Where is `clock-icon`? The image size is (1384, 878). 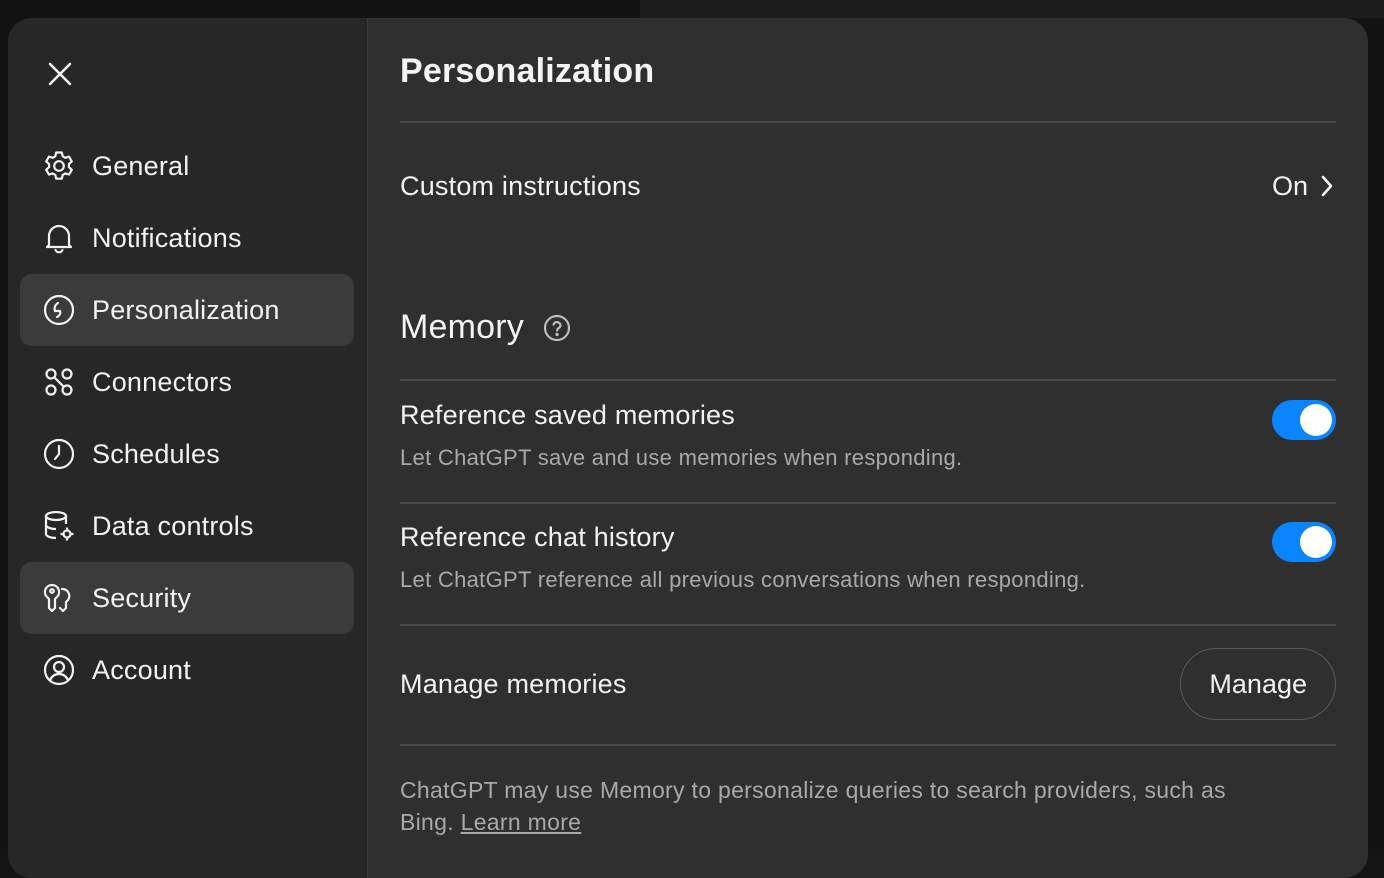 clock-icon is located at coordinates (60, 454).